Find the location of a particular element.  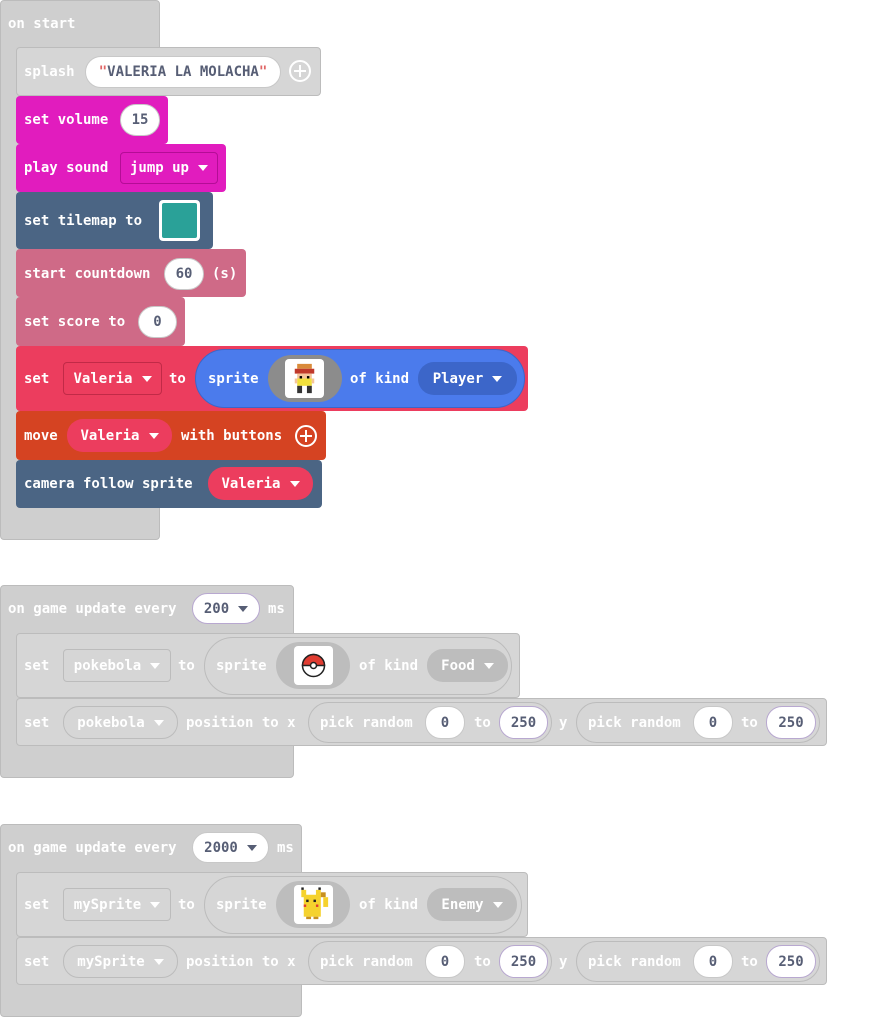

interval-dropdown: 2000 is located at coordinates (230, 847).